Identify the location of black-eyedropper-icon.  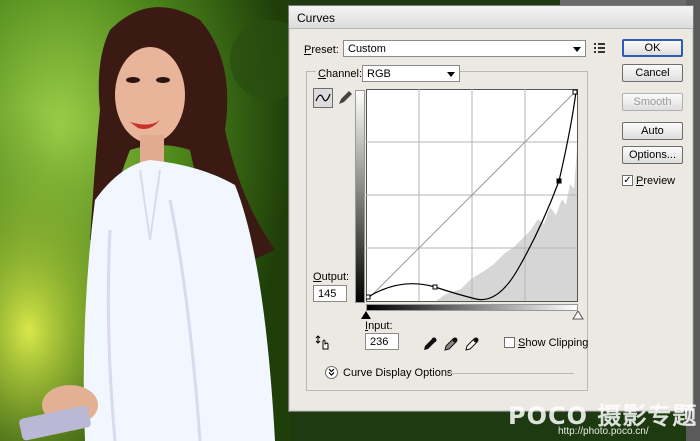
(430, 344).